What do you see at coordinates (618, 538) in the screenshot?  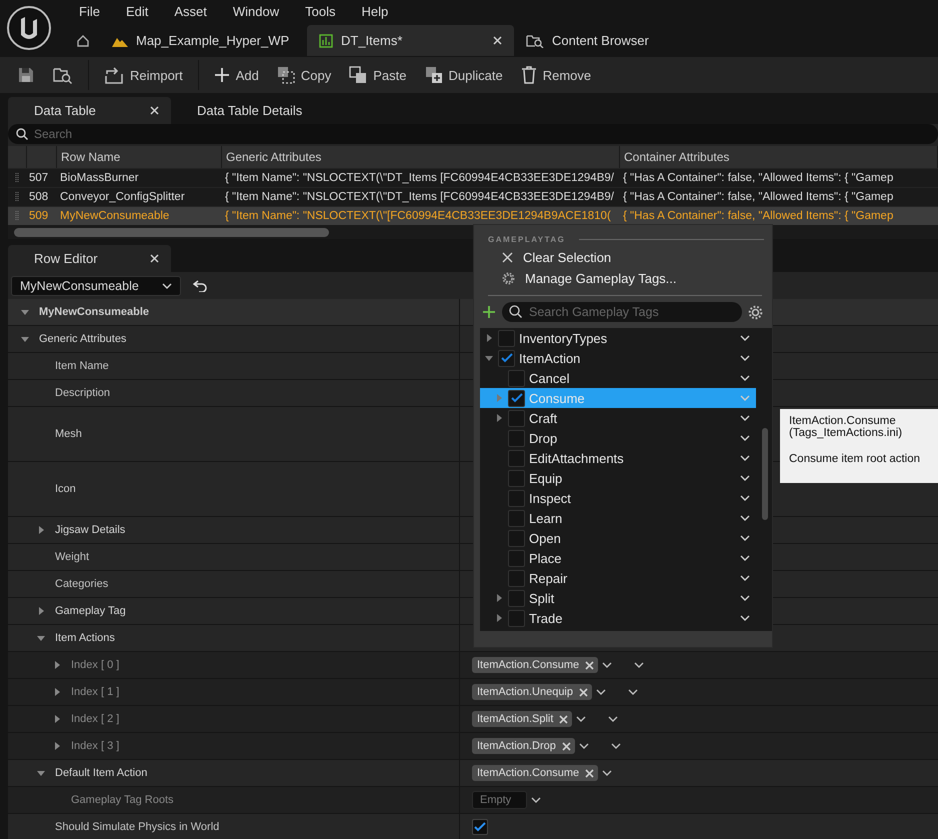 I see `tag-row: Open` at bounding box center [618, 538].